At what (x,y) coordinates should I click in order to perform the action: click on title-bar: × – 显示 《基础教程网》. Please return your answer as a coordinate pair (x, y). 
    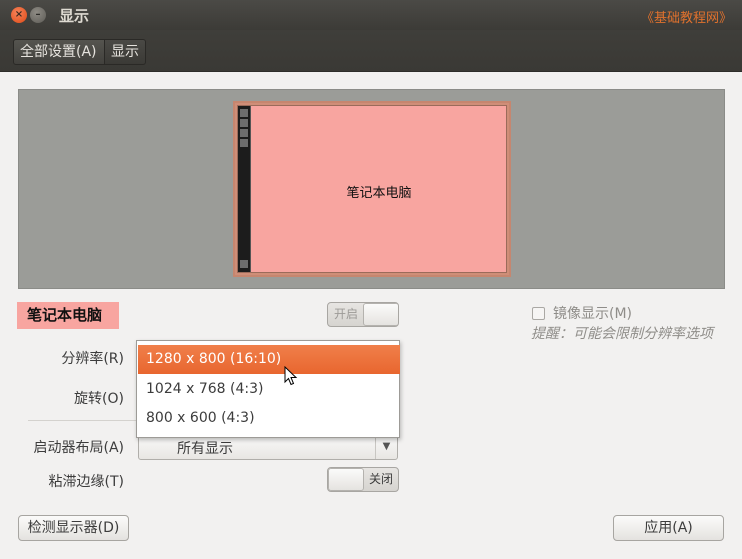
    Looking at the image, I should click on (371, 15).